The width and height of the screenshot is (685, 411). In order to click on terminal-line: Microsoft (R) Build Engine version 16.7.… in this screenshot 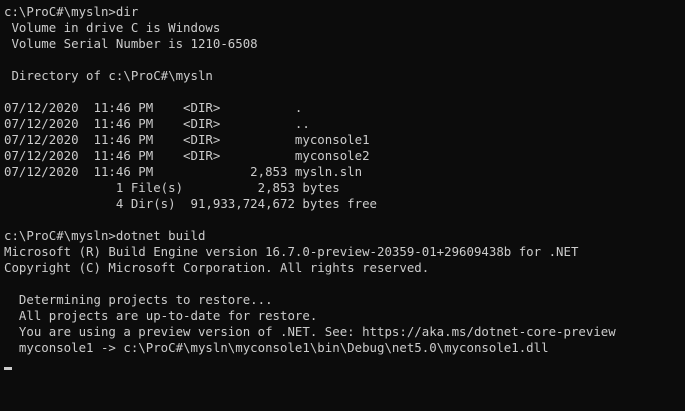, I will do `click(291, 251)`.